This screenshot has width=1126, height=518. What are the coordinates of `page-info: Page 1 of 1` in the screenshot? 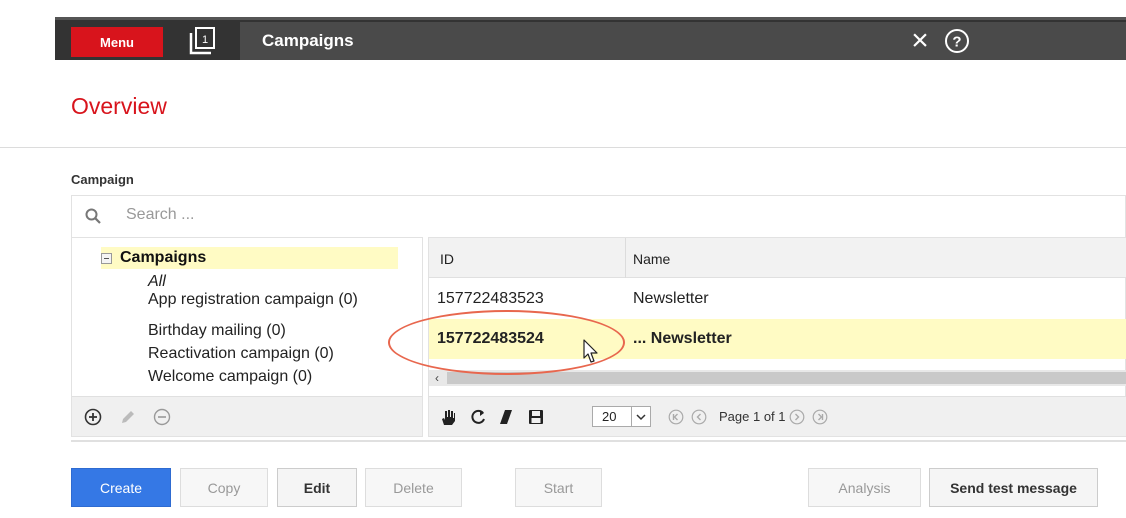 It's located at (752, 416).